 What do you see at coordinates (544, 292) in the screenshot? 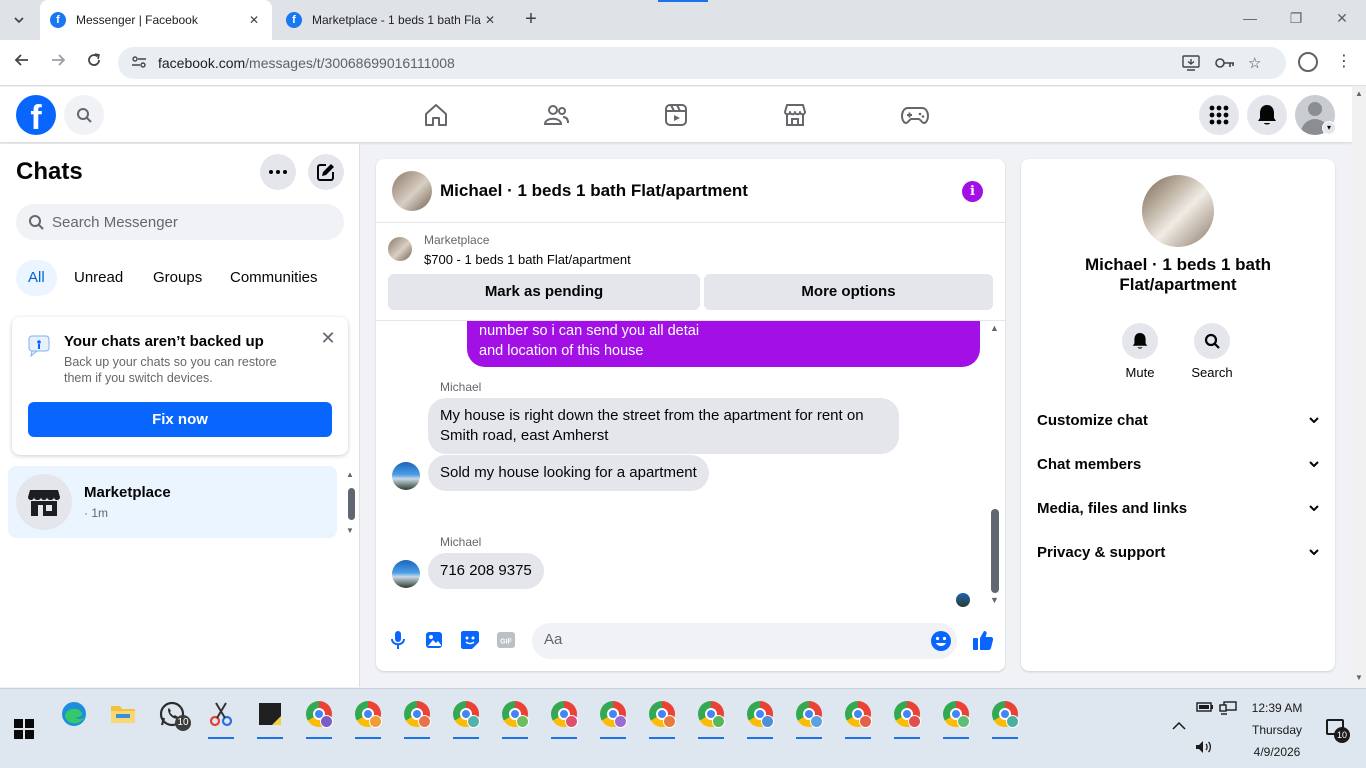
I see `mark-as-pending-button: Mark as pending` at bounding box center [544, 292].